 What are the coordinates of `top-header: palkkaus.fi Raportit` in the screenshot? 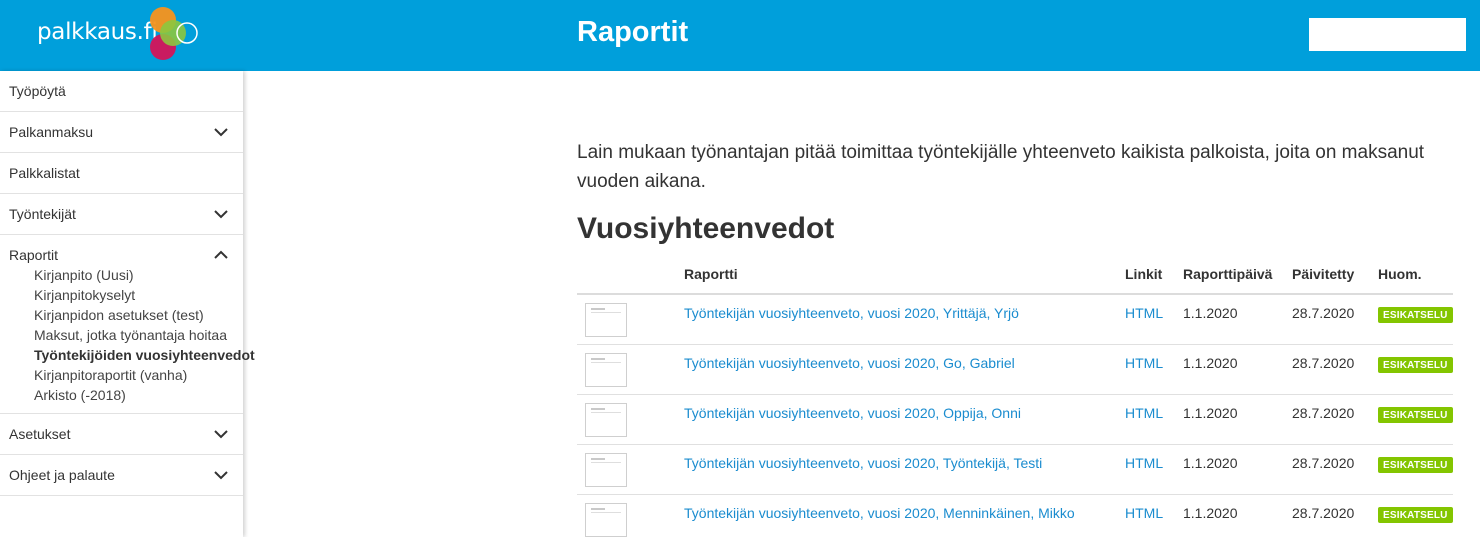 It's located at (740, 35).